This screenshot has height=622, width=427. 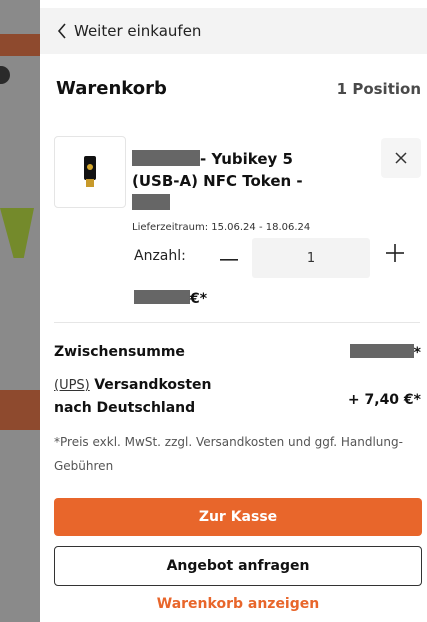 What do you see at coordinates (378, 89) in the screenshot?
I see `position-count: 1 Position` at bounding box center [378, 89].